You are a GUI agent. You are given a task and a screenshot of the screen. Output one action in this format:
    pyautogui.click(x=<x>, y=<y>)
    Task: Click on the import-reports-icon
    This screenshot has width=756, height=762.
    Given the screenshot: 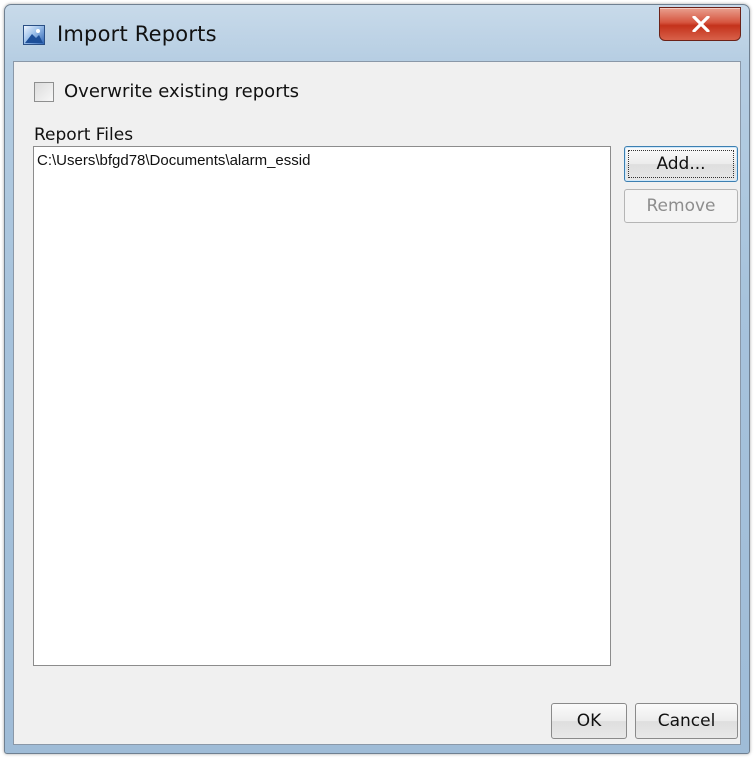 What is the action you would take?
    pyautogui.click(x=34, y=35)
    